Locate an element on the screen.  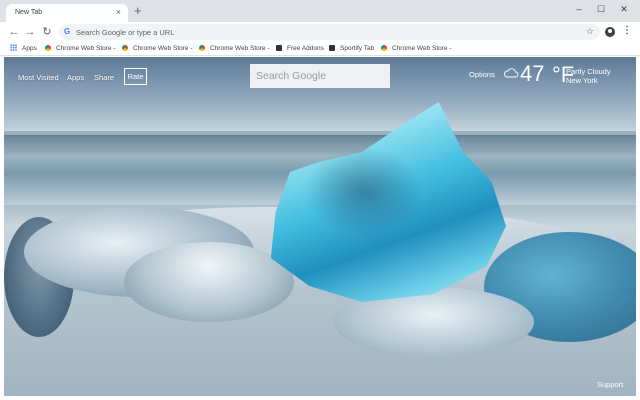
account-icon is located at coordinates (610, 32).